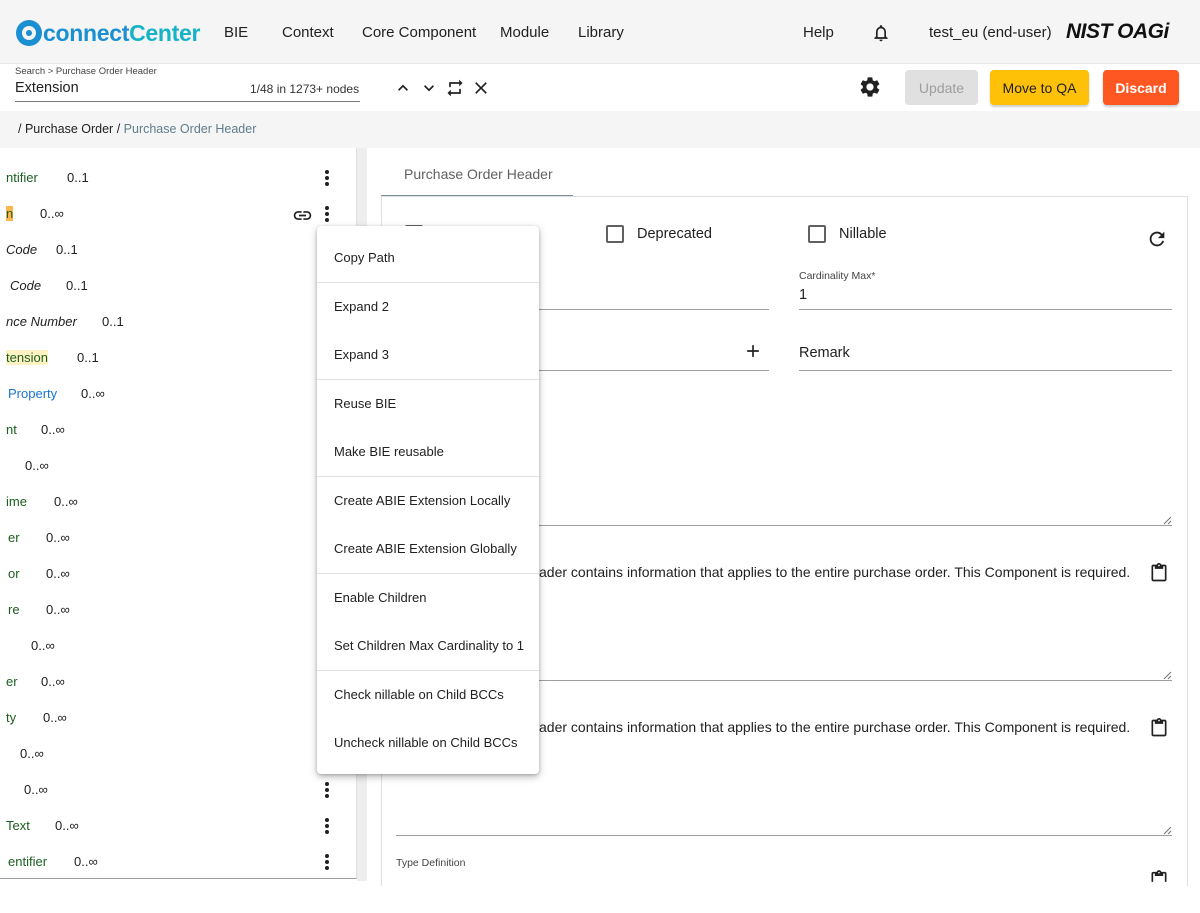 This screenshot has width=1200, height=913. I want to click on logo-text-center: Center, so click(165, 32).